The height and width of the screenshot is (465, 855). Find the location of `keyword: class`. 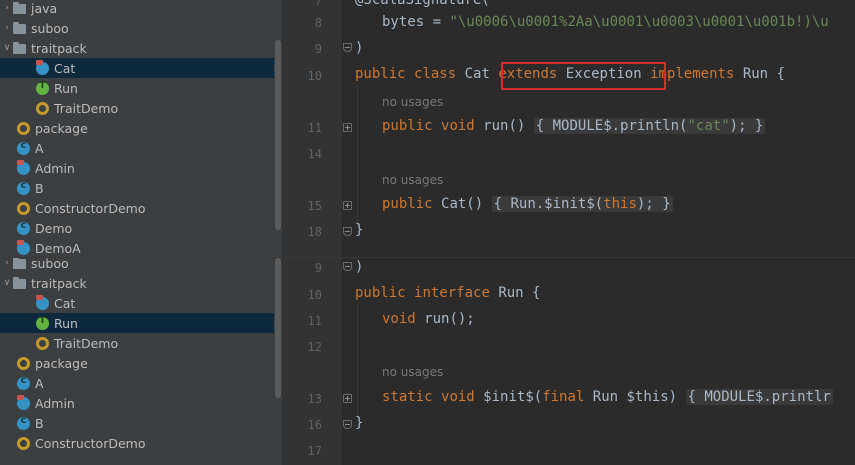

keyword: class is located at coordinates (435, 74).